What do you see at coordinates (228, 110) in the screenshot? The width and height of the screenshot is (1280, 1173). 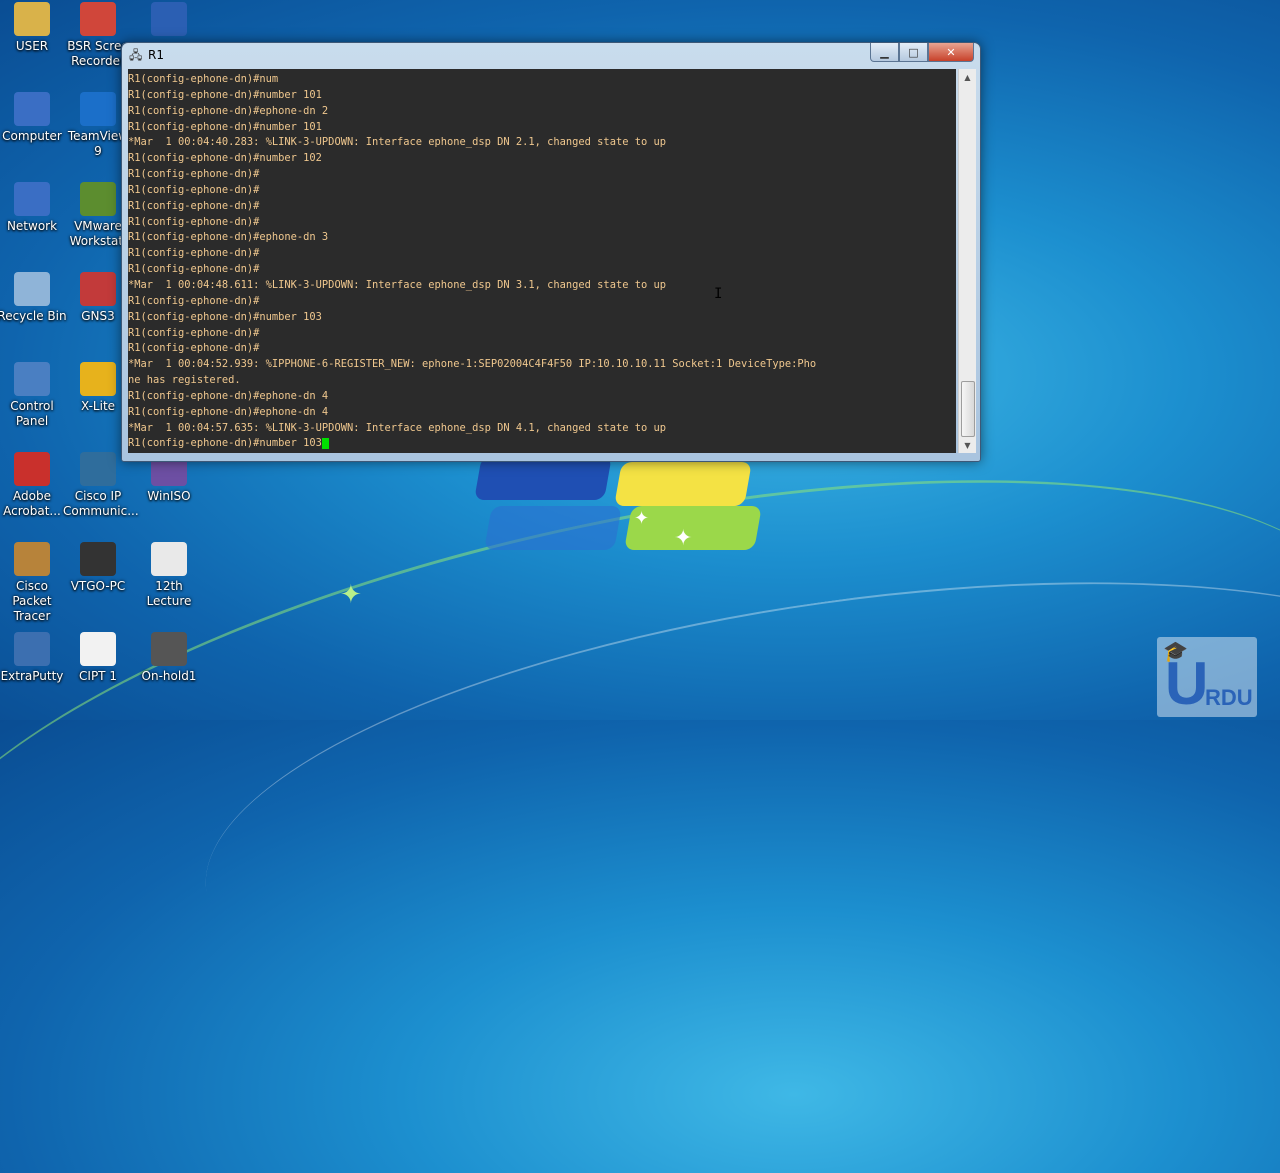 I see `terminal-line-text: R1(config-ephone-dn)#ephone-dn 2` at bounding box center [228, 110].